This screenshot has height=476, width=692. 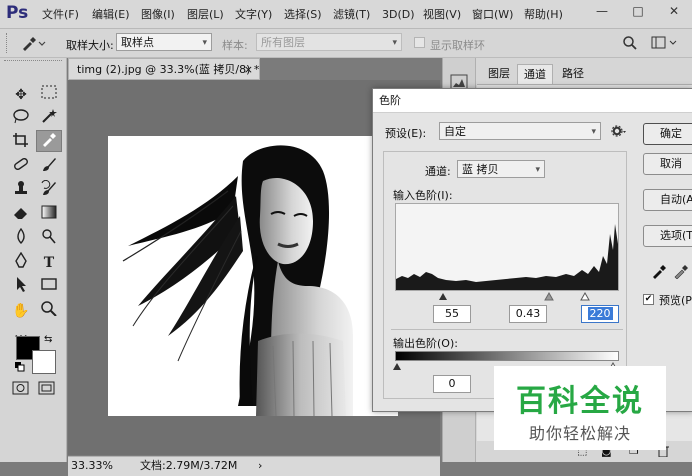 I want to click on output-black-slider, so click(x=397, y=366).